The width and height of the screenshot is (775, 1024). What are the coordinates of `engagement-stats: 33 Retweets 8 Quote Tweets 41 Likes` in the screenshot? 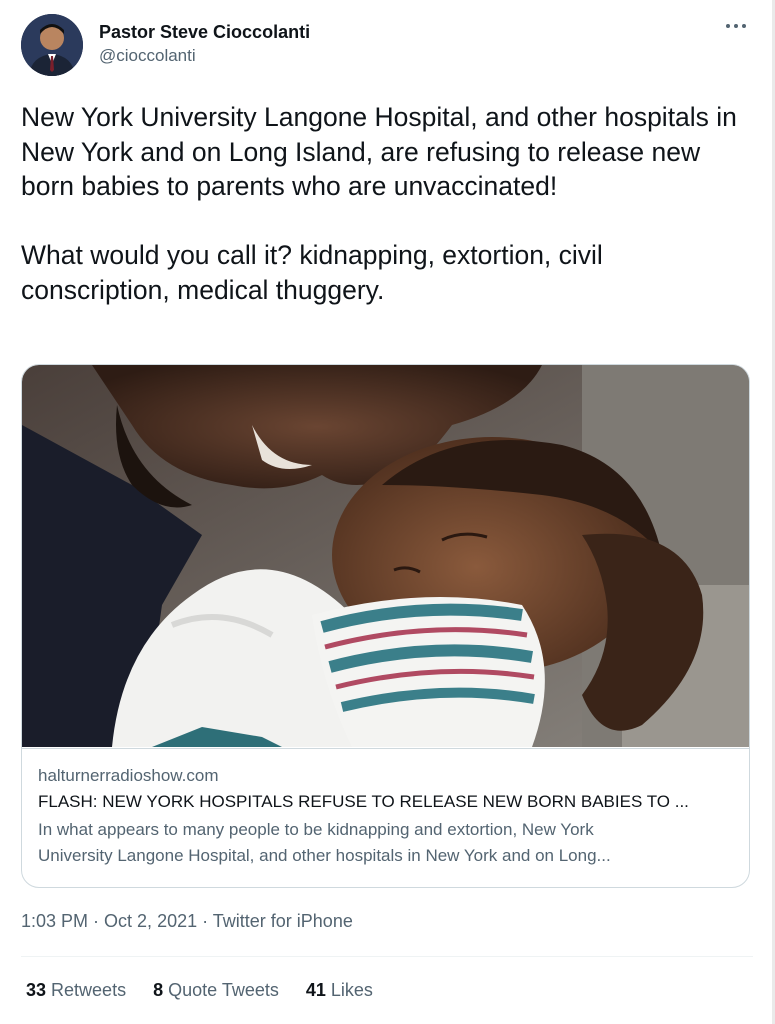 It's located at (210, 990).